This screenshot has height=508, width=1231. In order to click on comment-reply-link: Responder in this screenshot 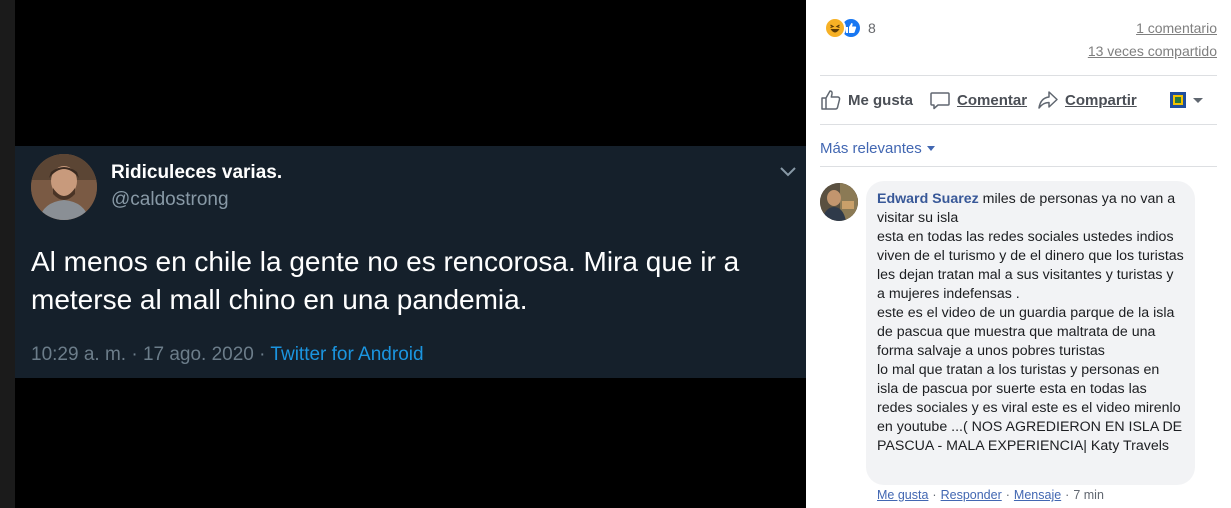, I will do `click(971, 495)`.